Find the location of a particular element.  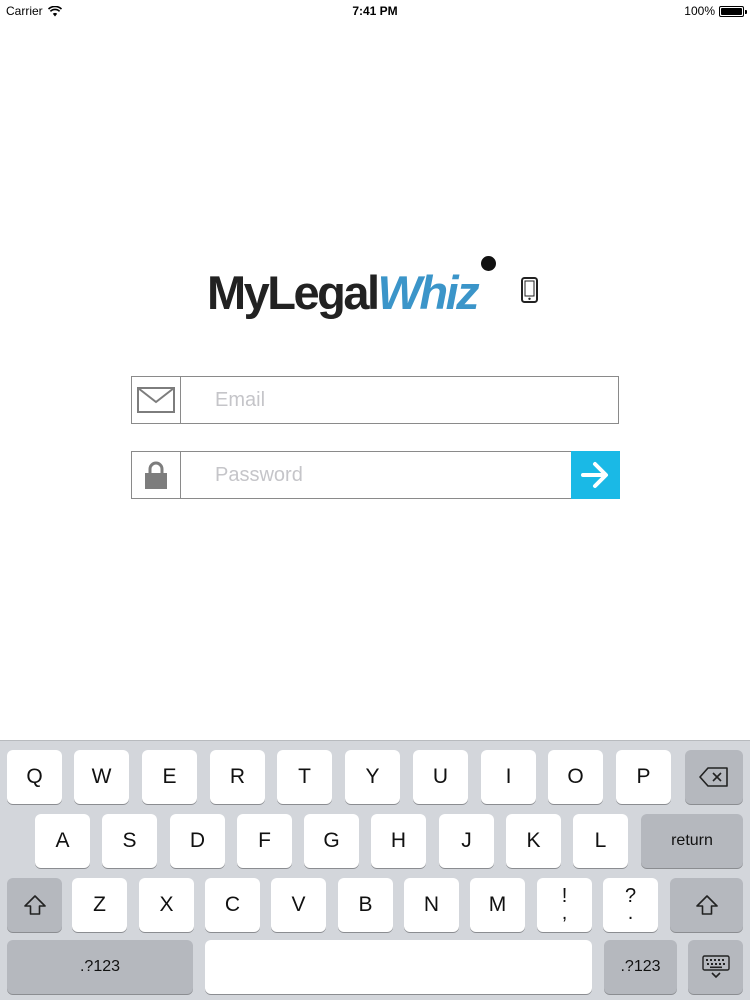

logo-dot-icon is located at coordinates (488, 263).